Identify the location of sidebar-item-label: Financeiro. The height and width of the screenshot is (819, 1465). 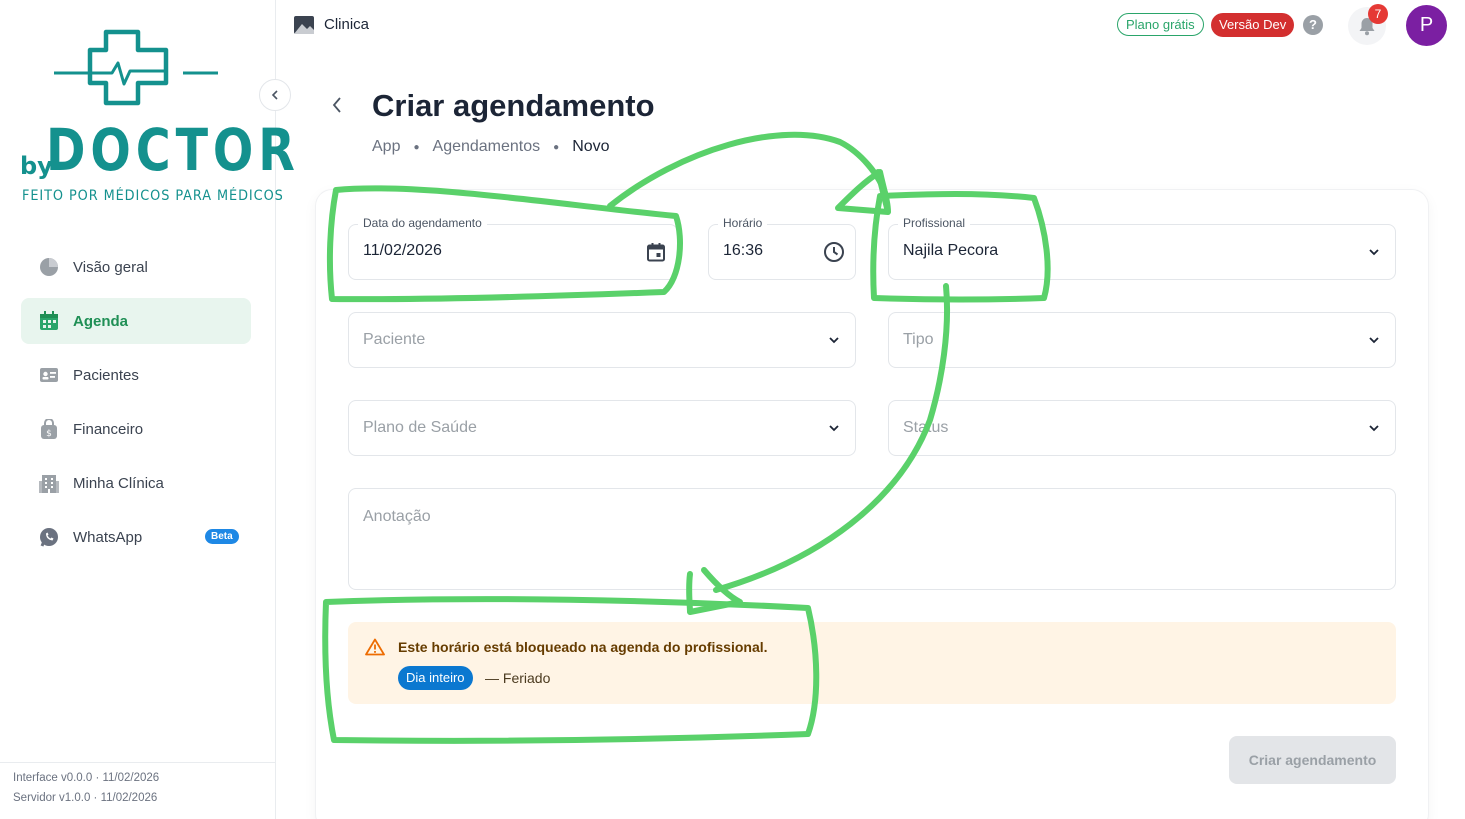
(108, 429).